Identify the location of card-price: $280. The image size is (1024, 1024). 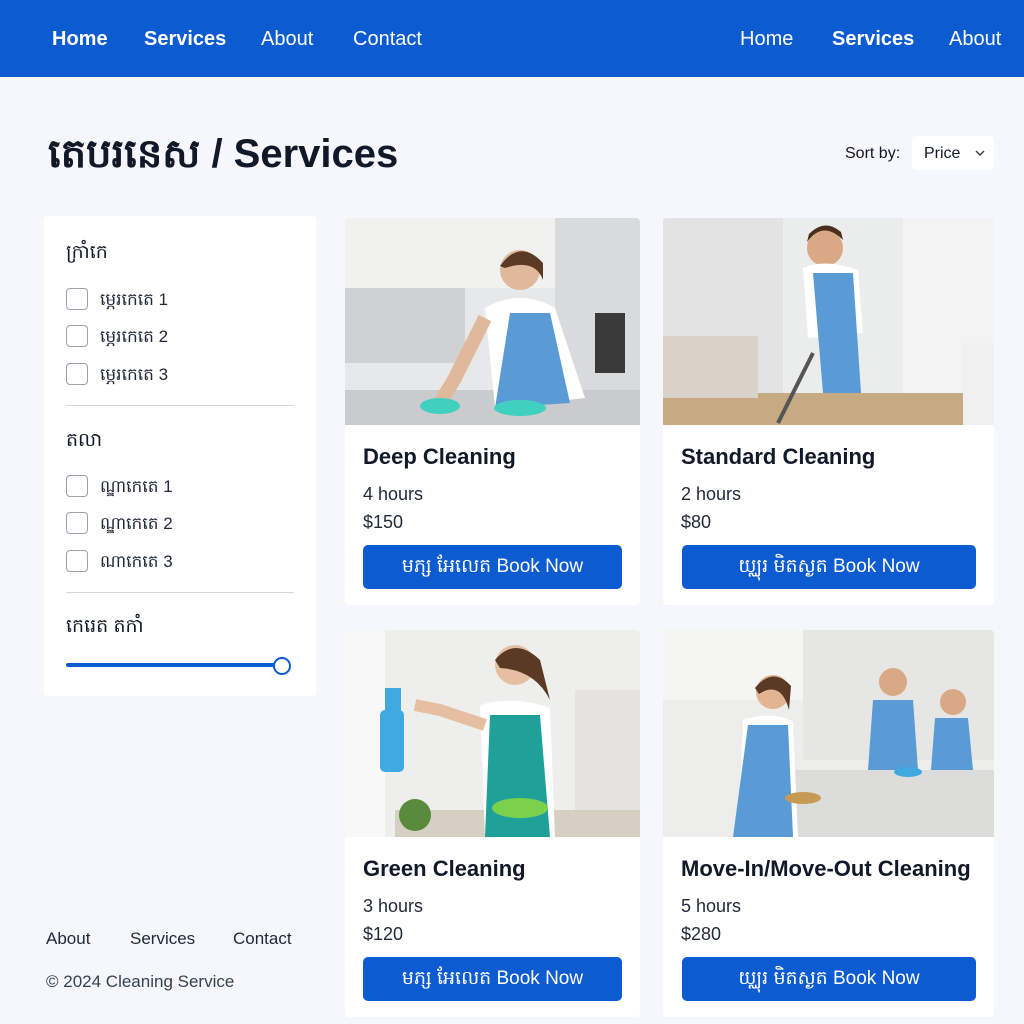
(701, 934).